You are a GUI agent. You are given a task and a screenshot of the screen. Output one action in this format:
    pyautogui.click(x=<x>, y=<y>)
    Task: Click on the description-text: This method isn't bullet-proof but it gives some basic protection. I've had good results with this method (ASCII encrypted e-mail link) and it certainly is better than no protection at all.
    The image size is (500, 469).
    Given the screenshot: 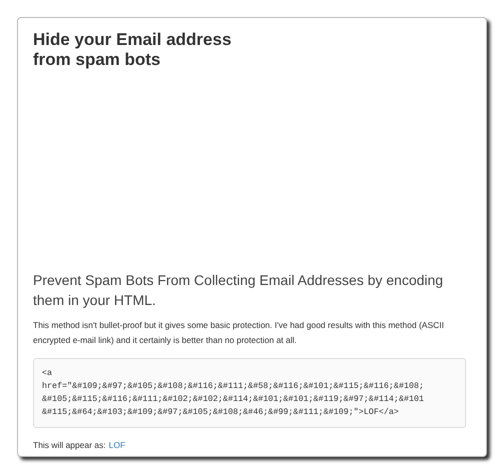 What is the action you would take?
    pyautogui.click(x=239, y=333)
    